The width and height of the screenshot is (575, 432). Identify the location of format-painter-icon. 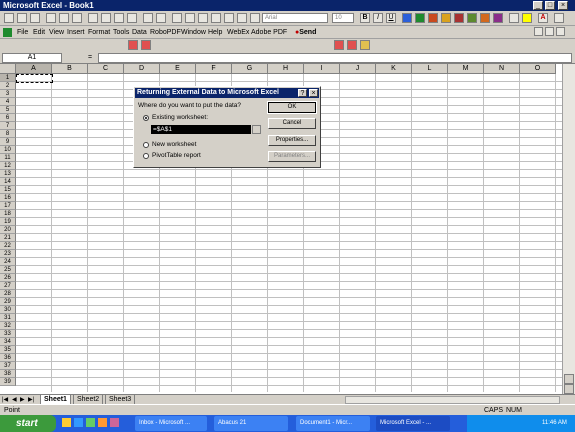
(132, 18).